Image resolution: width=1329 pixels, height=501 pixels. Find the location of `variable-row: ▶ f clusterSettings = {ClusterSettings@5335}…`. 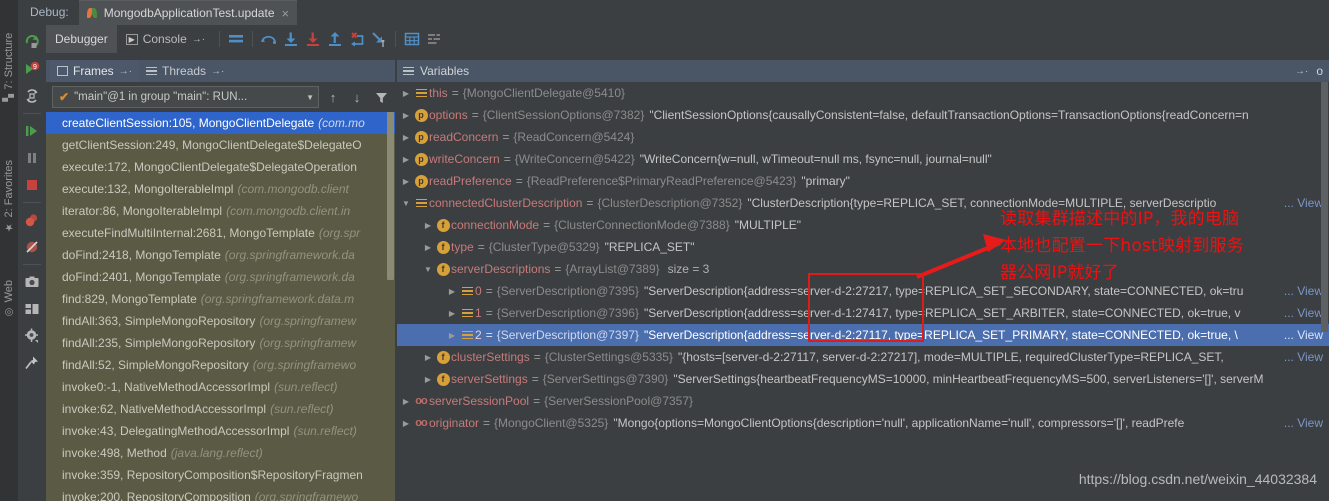

variable-row: ▶ f clusterSettings = {ClusterSettings@5335}… is located at coordinates (863, 357).